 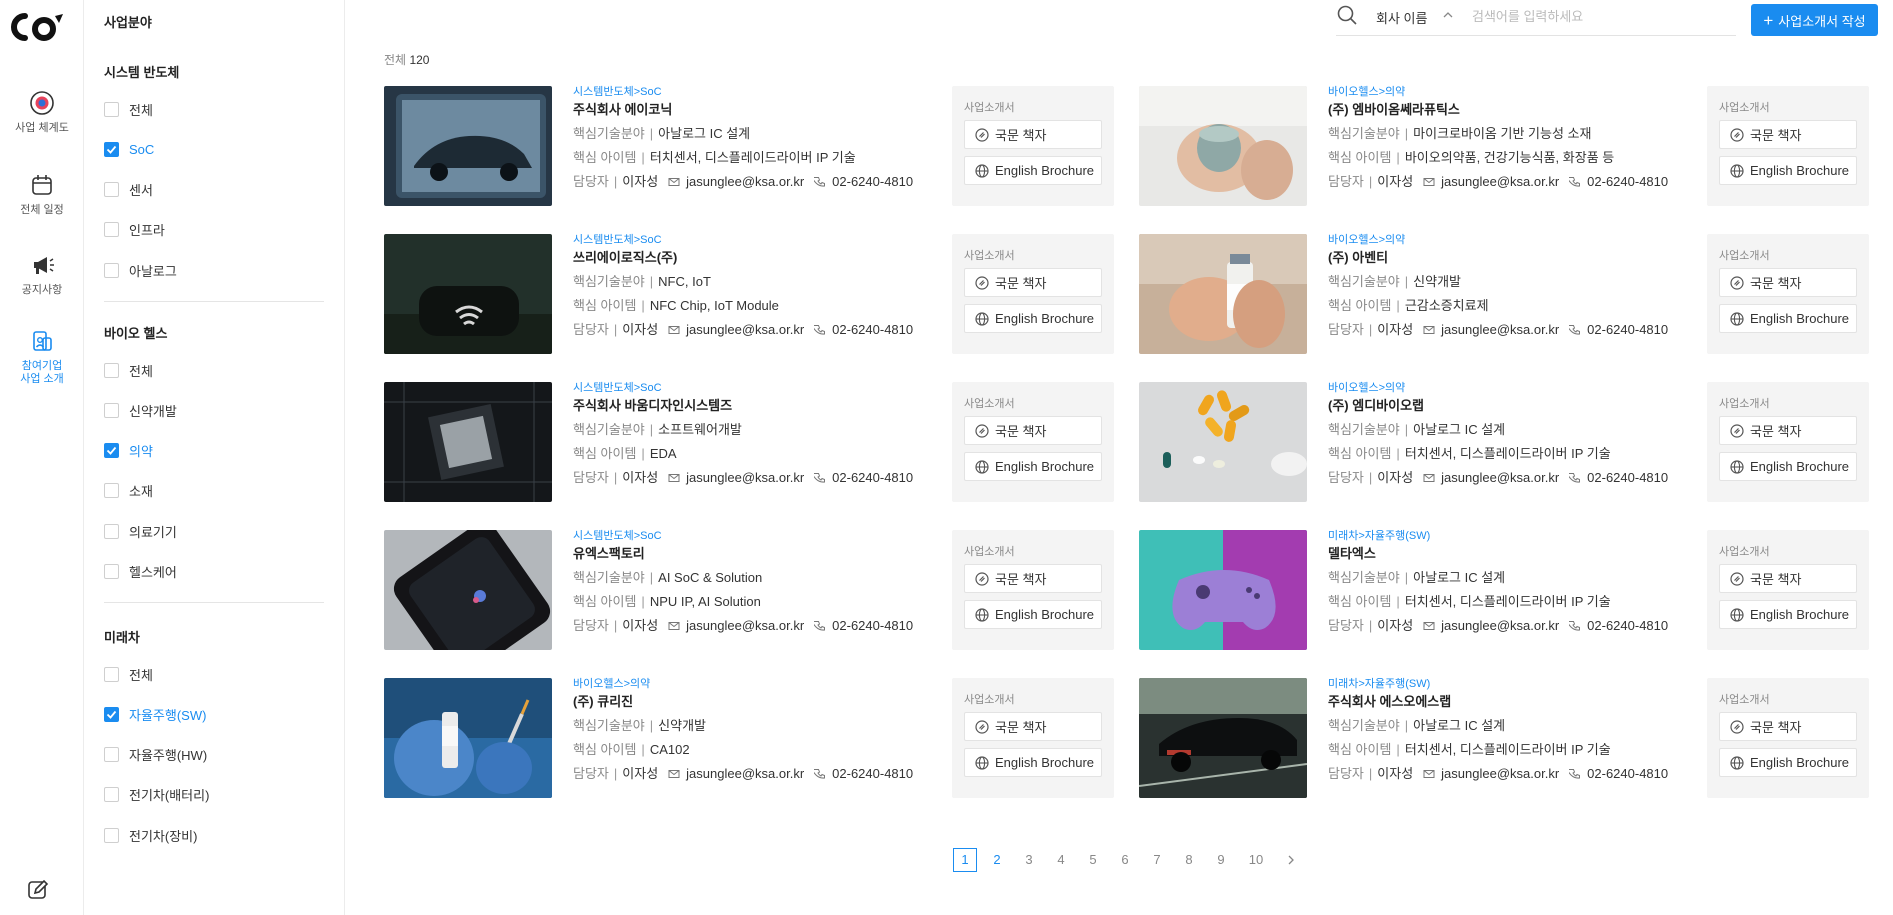 I want to click on filter-checkbox: 센서, so click(x=128, y=190).